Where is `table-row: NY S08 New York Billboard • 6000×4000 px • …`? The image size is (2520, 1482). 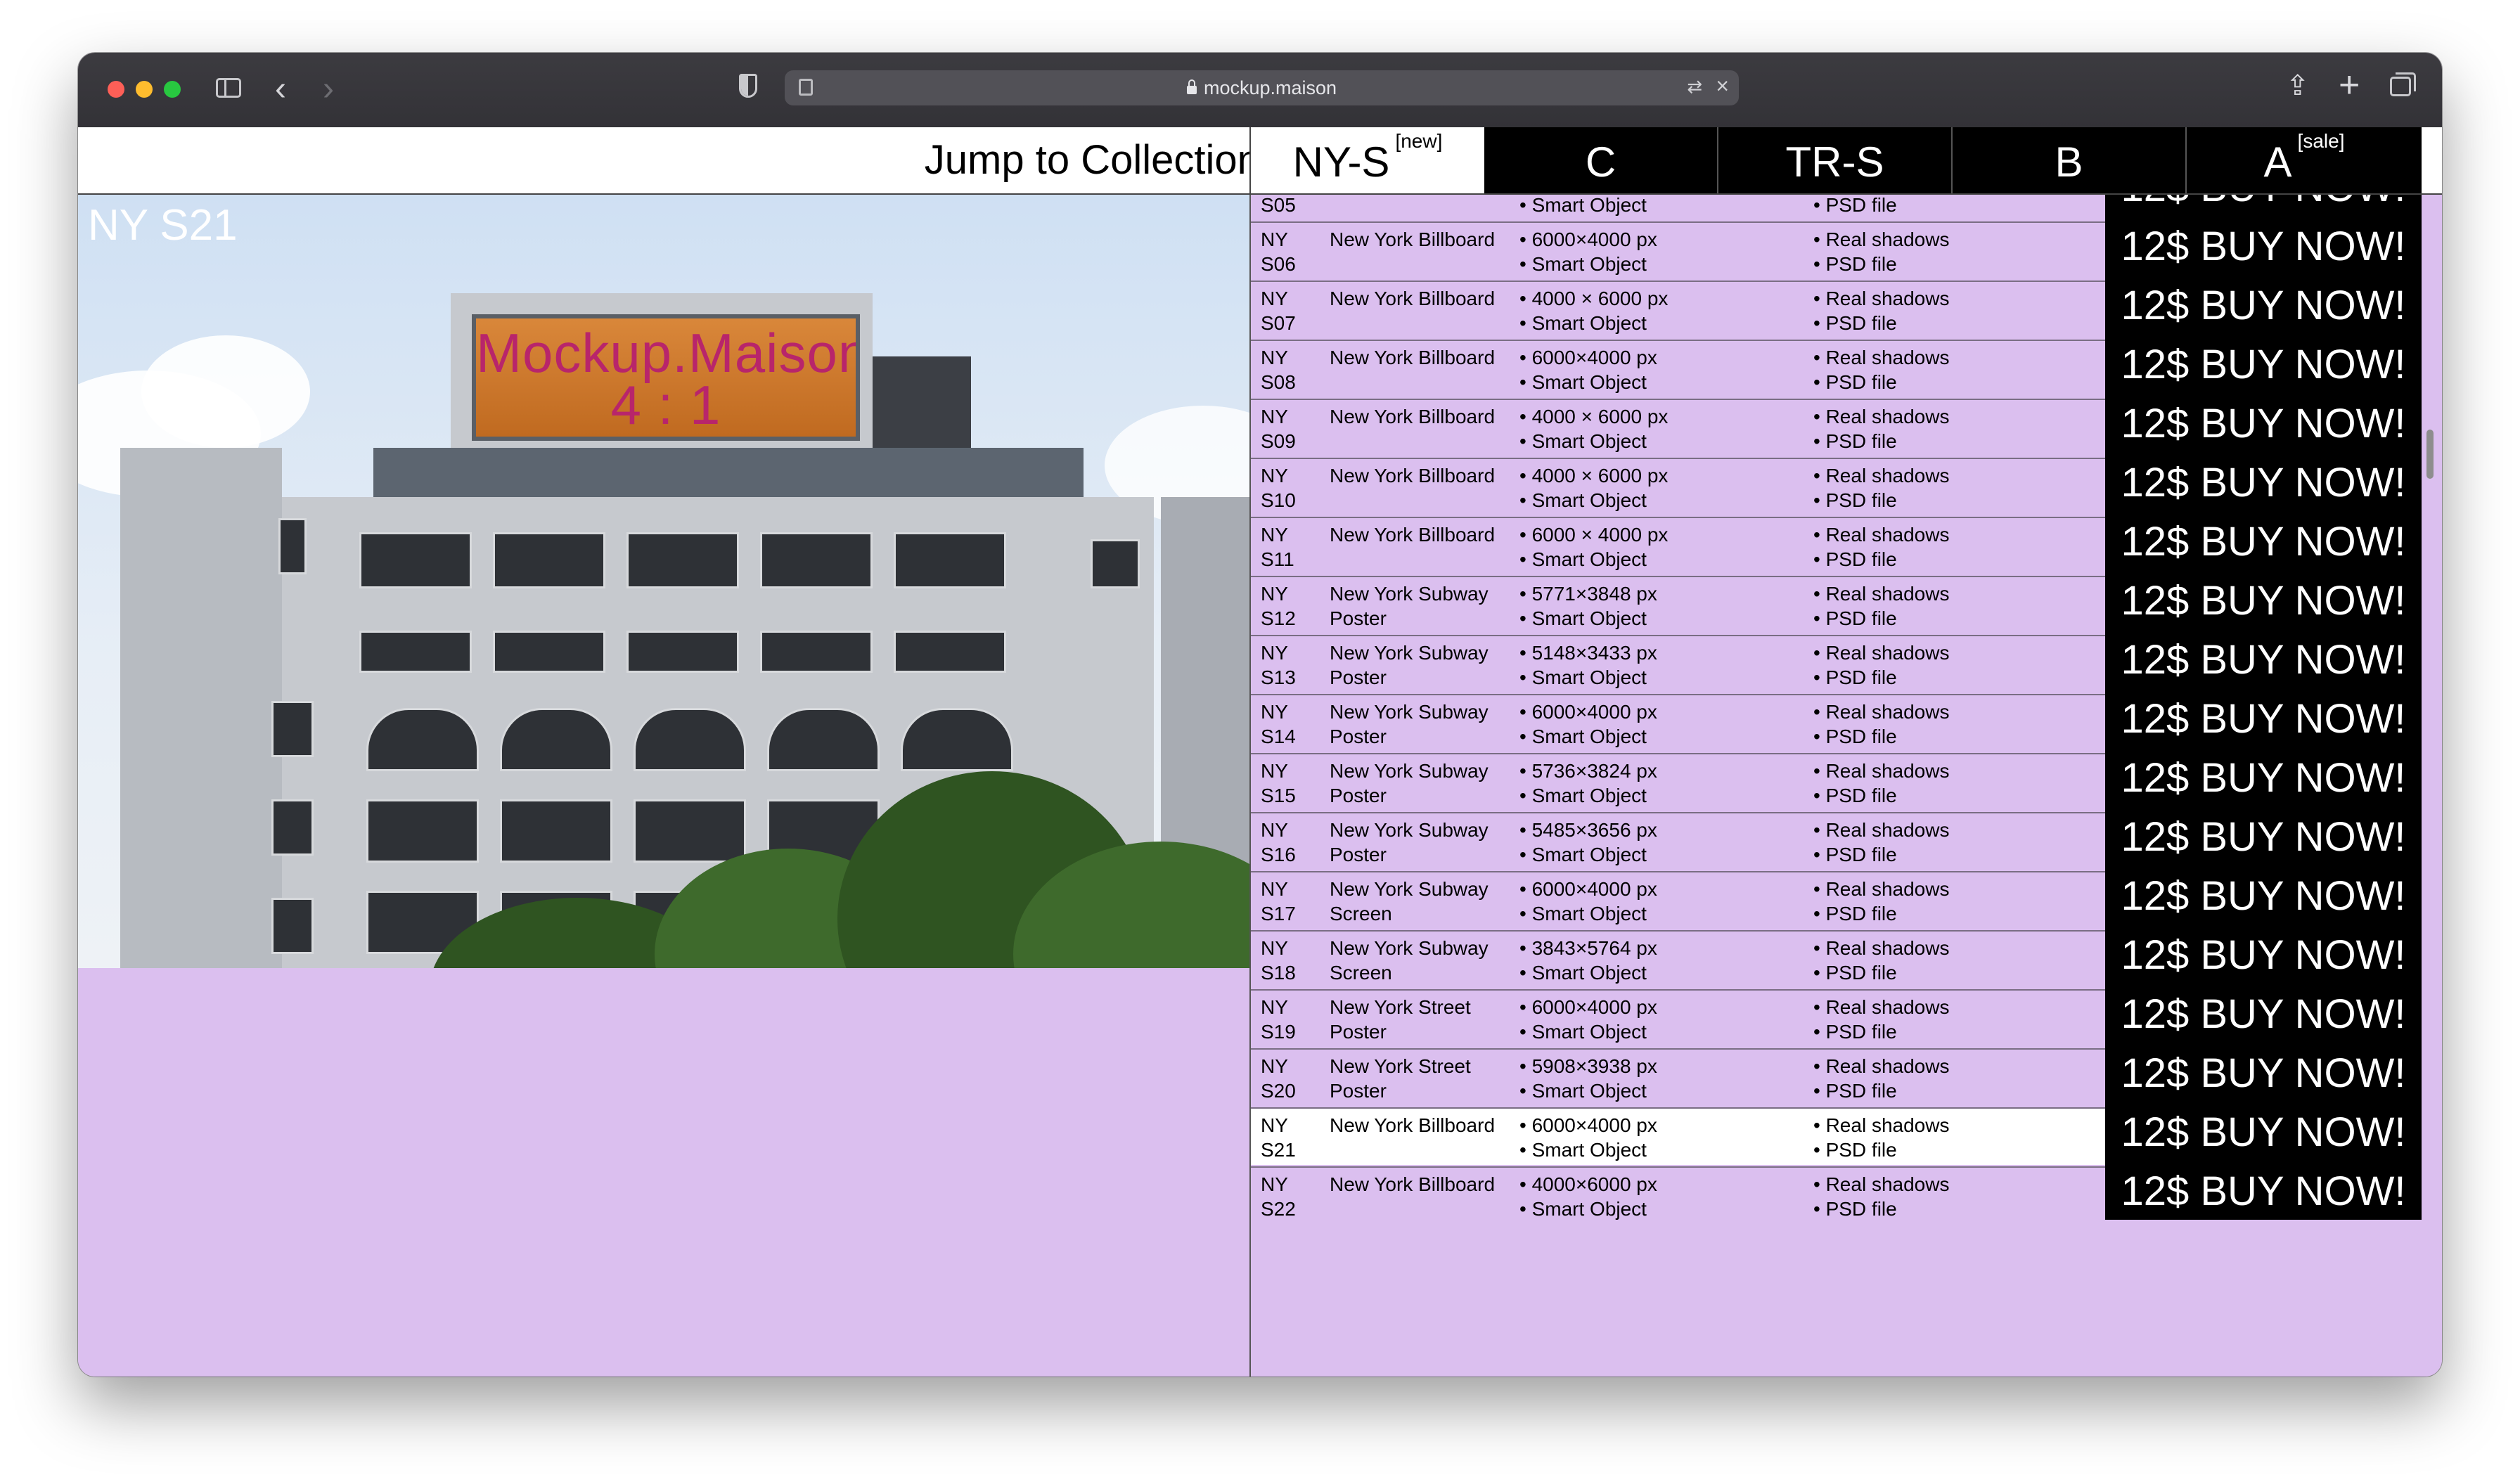 table-row: NY S08 New York Billboard • 6000×4000 px • … is located at coordinates (1678, 368).